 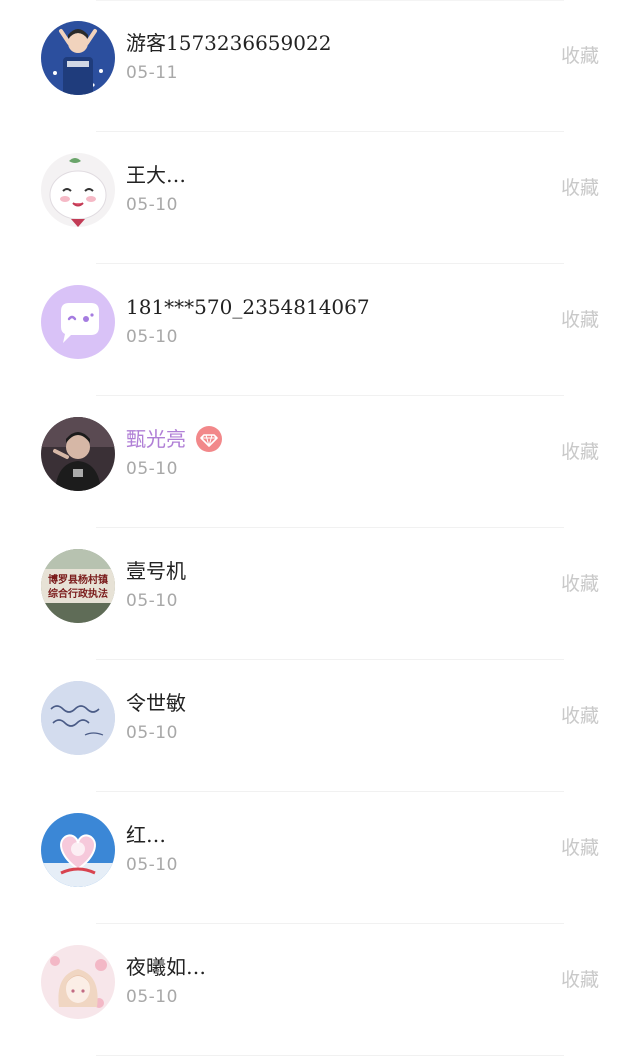 I want to click on banner-photo-avatar: 博罗县杨村镇 综合行政执法, so click(x=78, y=586).